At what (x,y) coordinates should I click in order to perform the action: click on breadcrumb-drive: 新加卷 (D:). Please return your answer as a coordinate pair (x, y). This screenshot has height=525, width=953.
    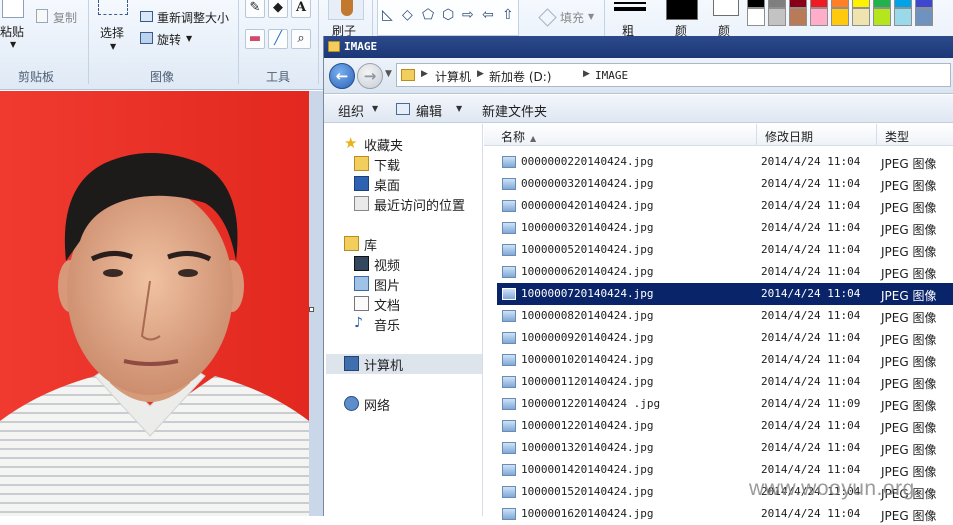
    Looking at the image, I should click on (520, 76).